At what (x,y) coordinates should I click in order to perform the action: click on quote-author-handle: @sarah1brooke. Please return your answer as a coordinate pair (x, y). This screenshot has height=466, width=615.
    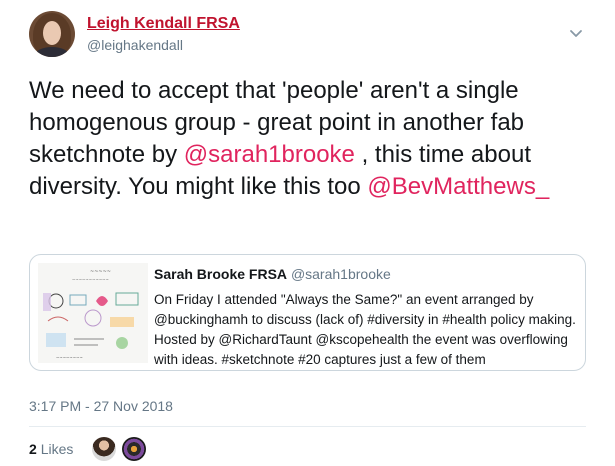
    Looking at the image, I should click on (341, 274).